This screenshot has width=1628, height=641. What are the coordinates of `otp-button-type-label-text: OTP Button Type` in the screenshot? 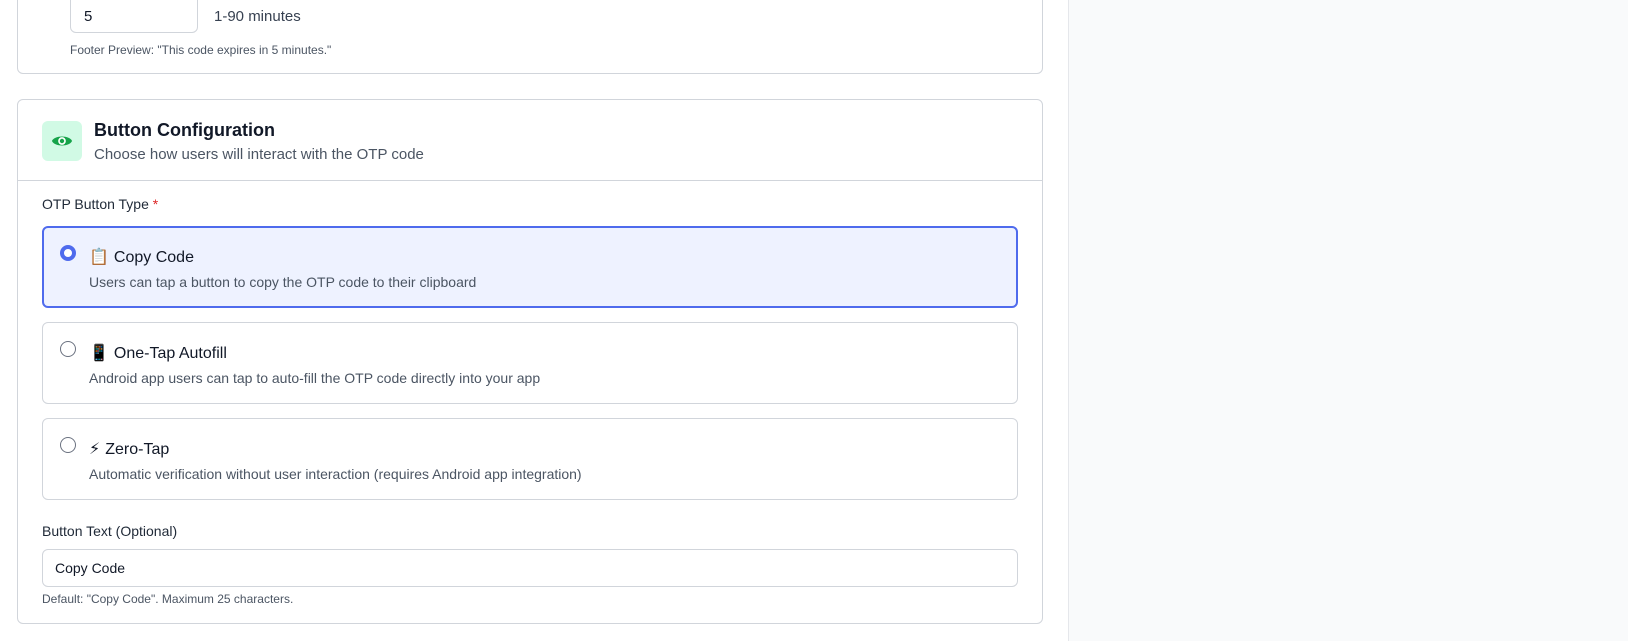 It's located at (95, 204).